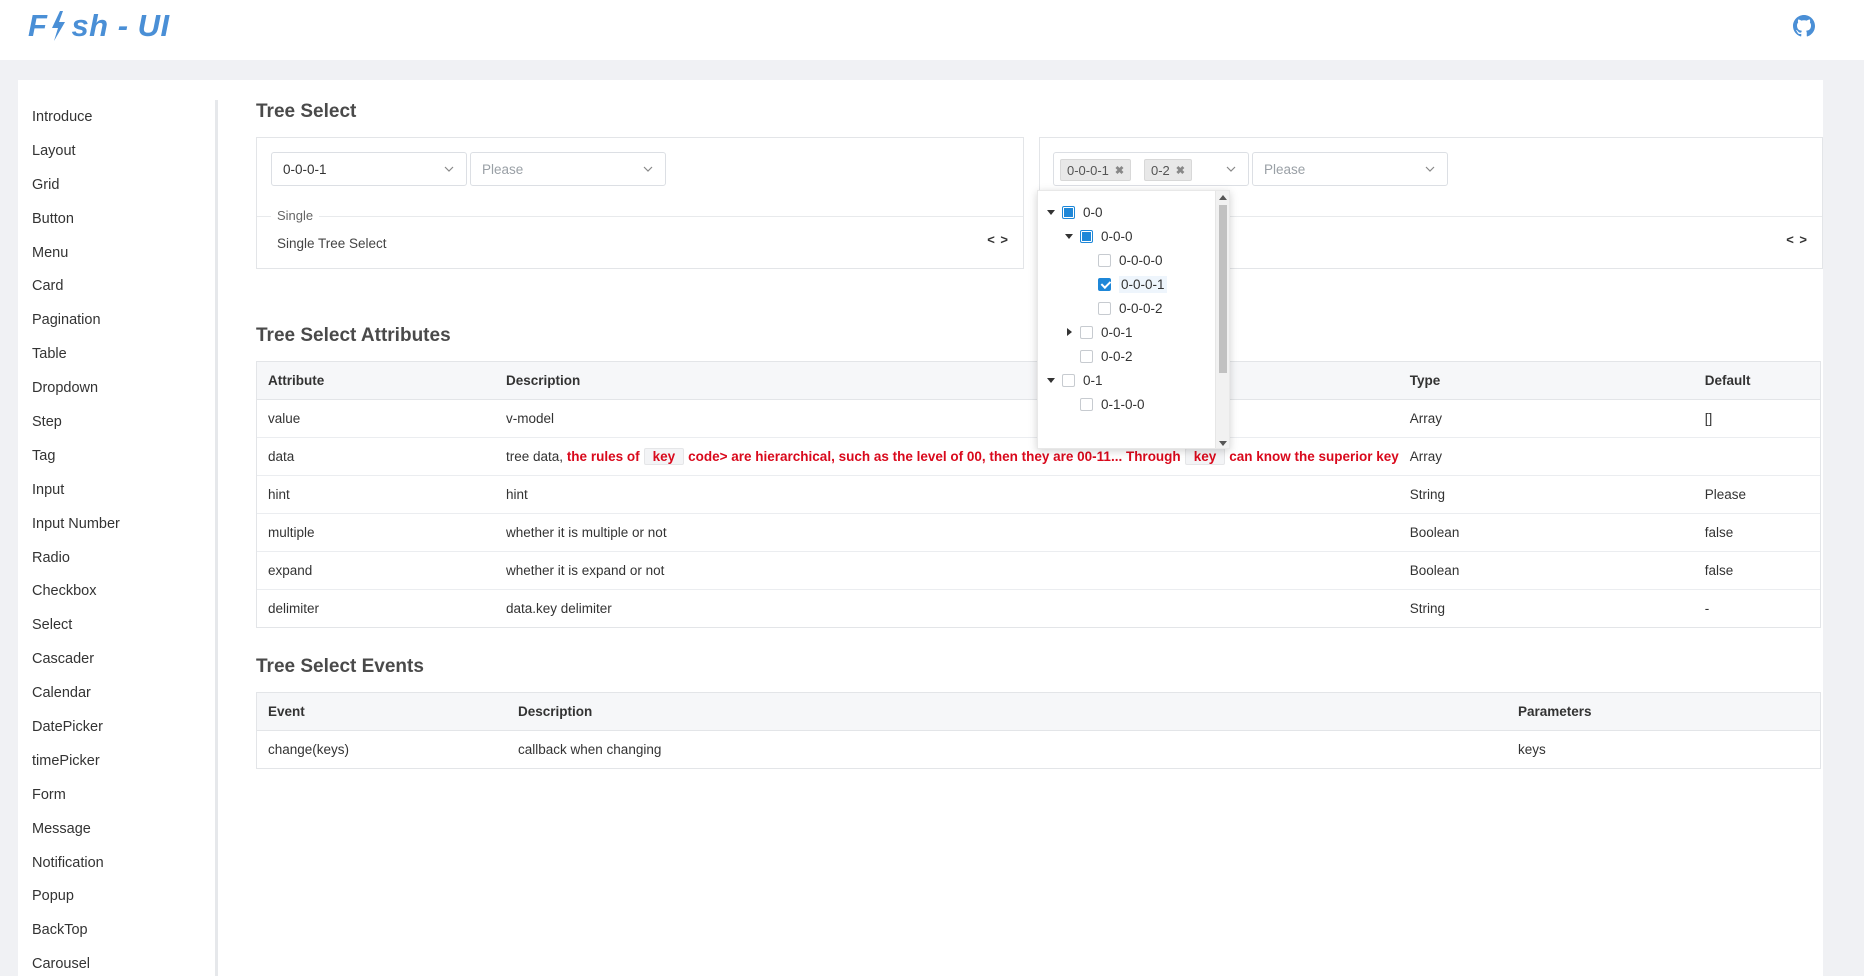 This screenshot has width=1864, height=976. Describe the element at coordinates (1007, 712) in the screenshot. I see `column-header: Description` at that location.